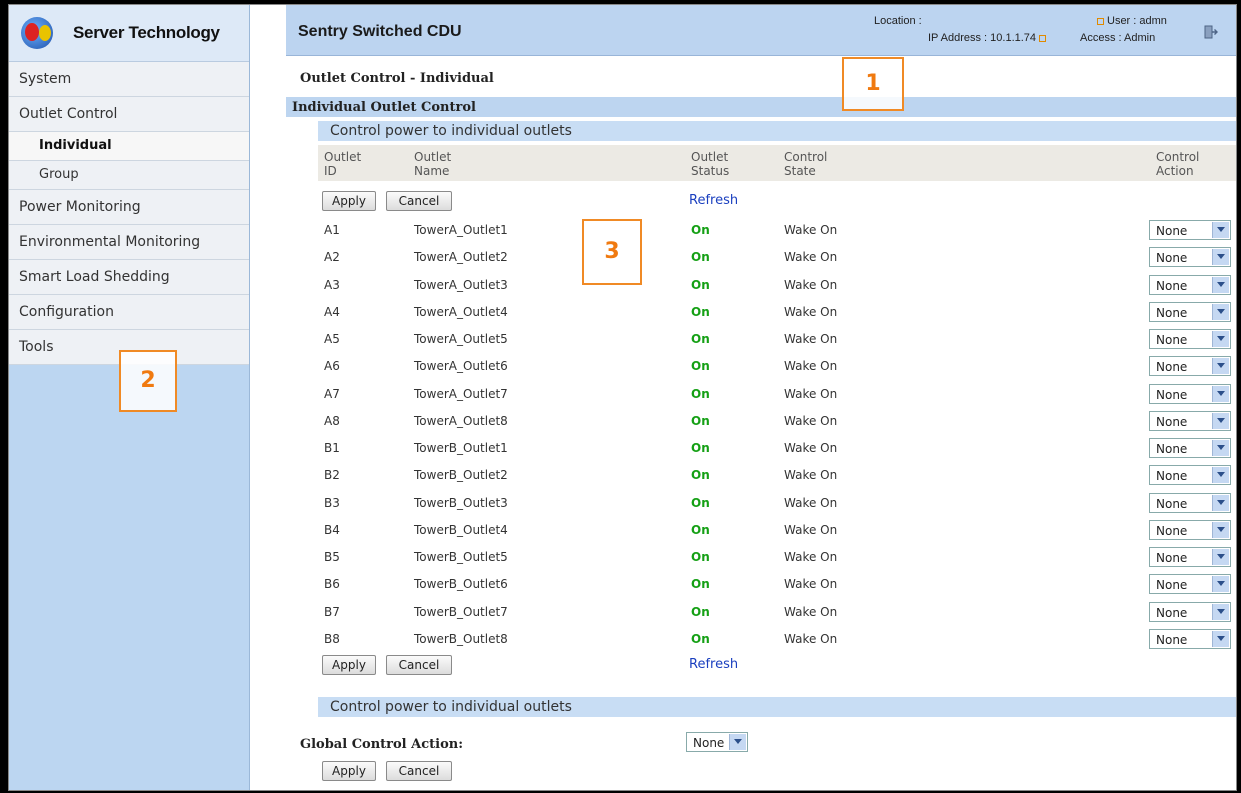 The width and height of the screenshot is (1241, 793). Describe the element at coordinates (146, 32) in the screenshot. I see `brand-name: Server Technology` at that location.